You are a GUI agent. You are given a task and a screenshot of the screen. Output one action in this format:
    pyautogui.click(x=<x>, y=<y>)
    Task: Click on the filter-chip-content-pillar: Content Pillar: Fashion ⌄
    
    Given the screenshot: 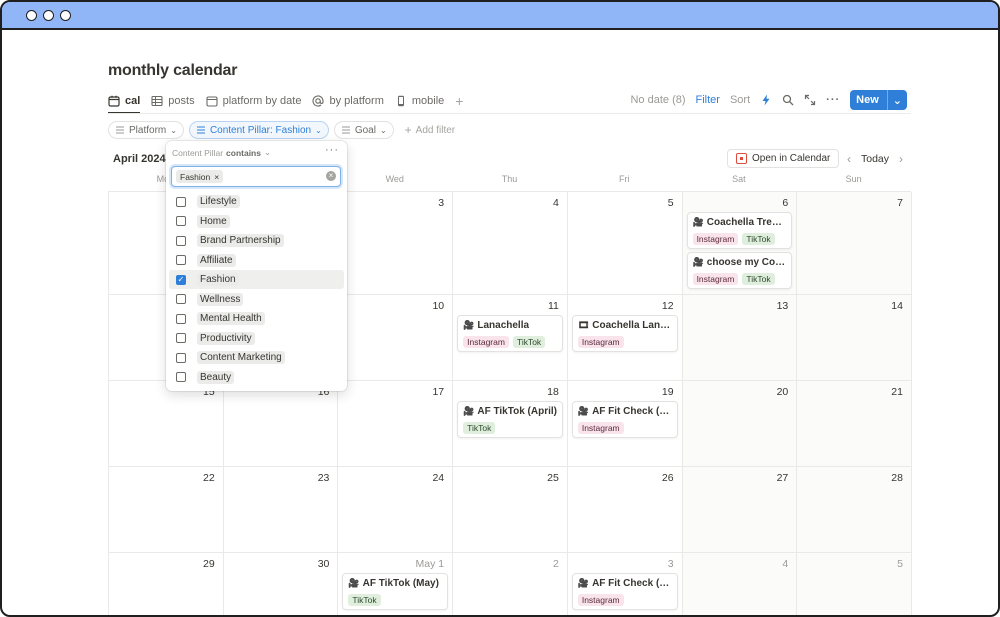 What is the action you would take?
    pyautogui.click(x=258, y=130)
    